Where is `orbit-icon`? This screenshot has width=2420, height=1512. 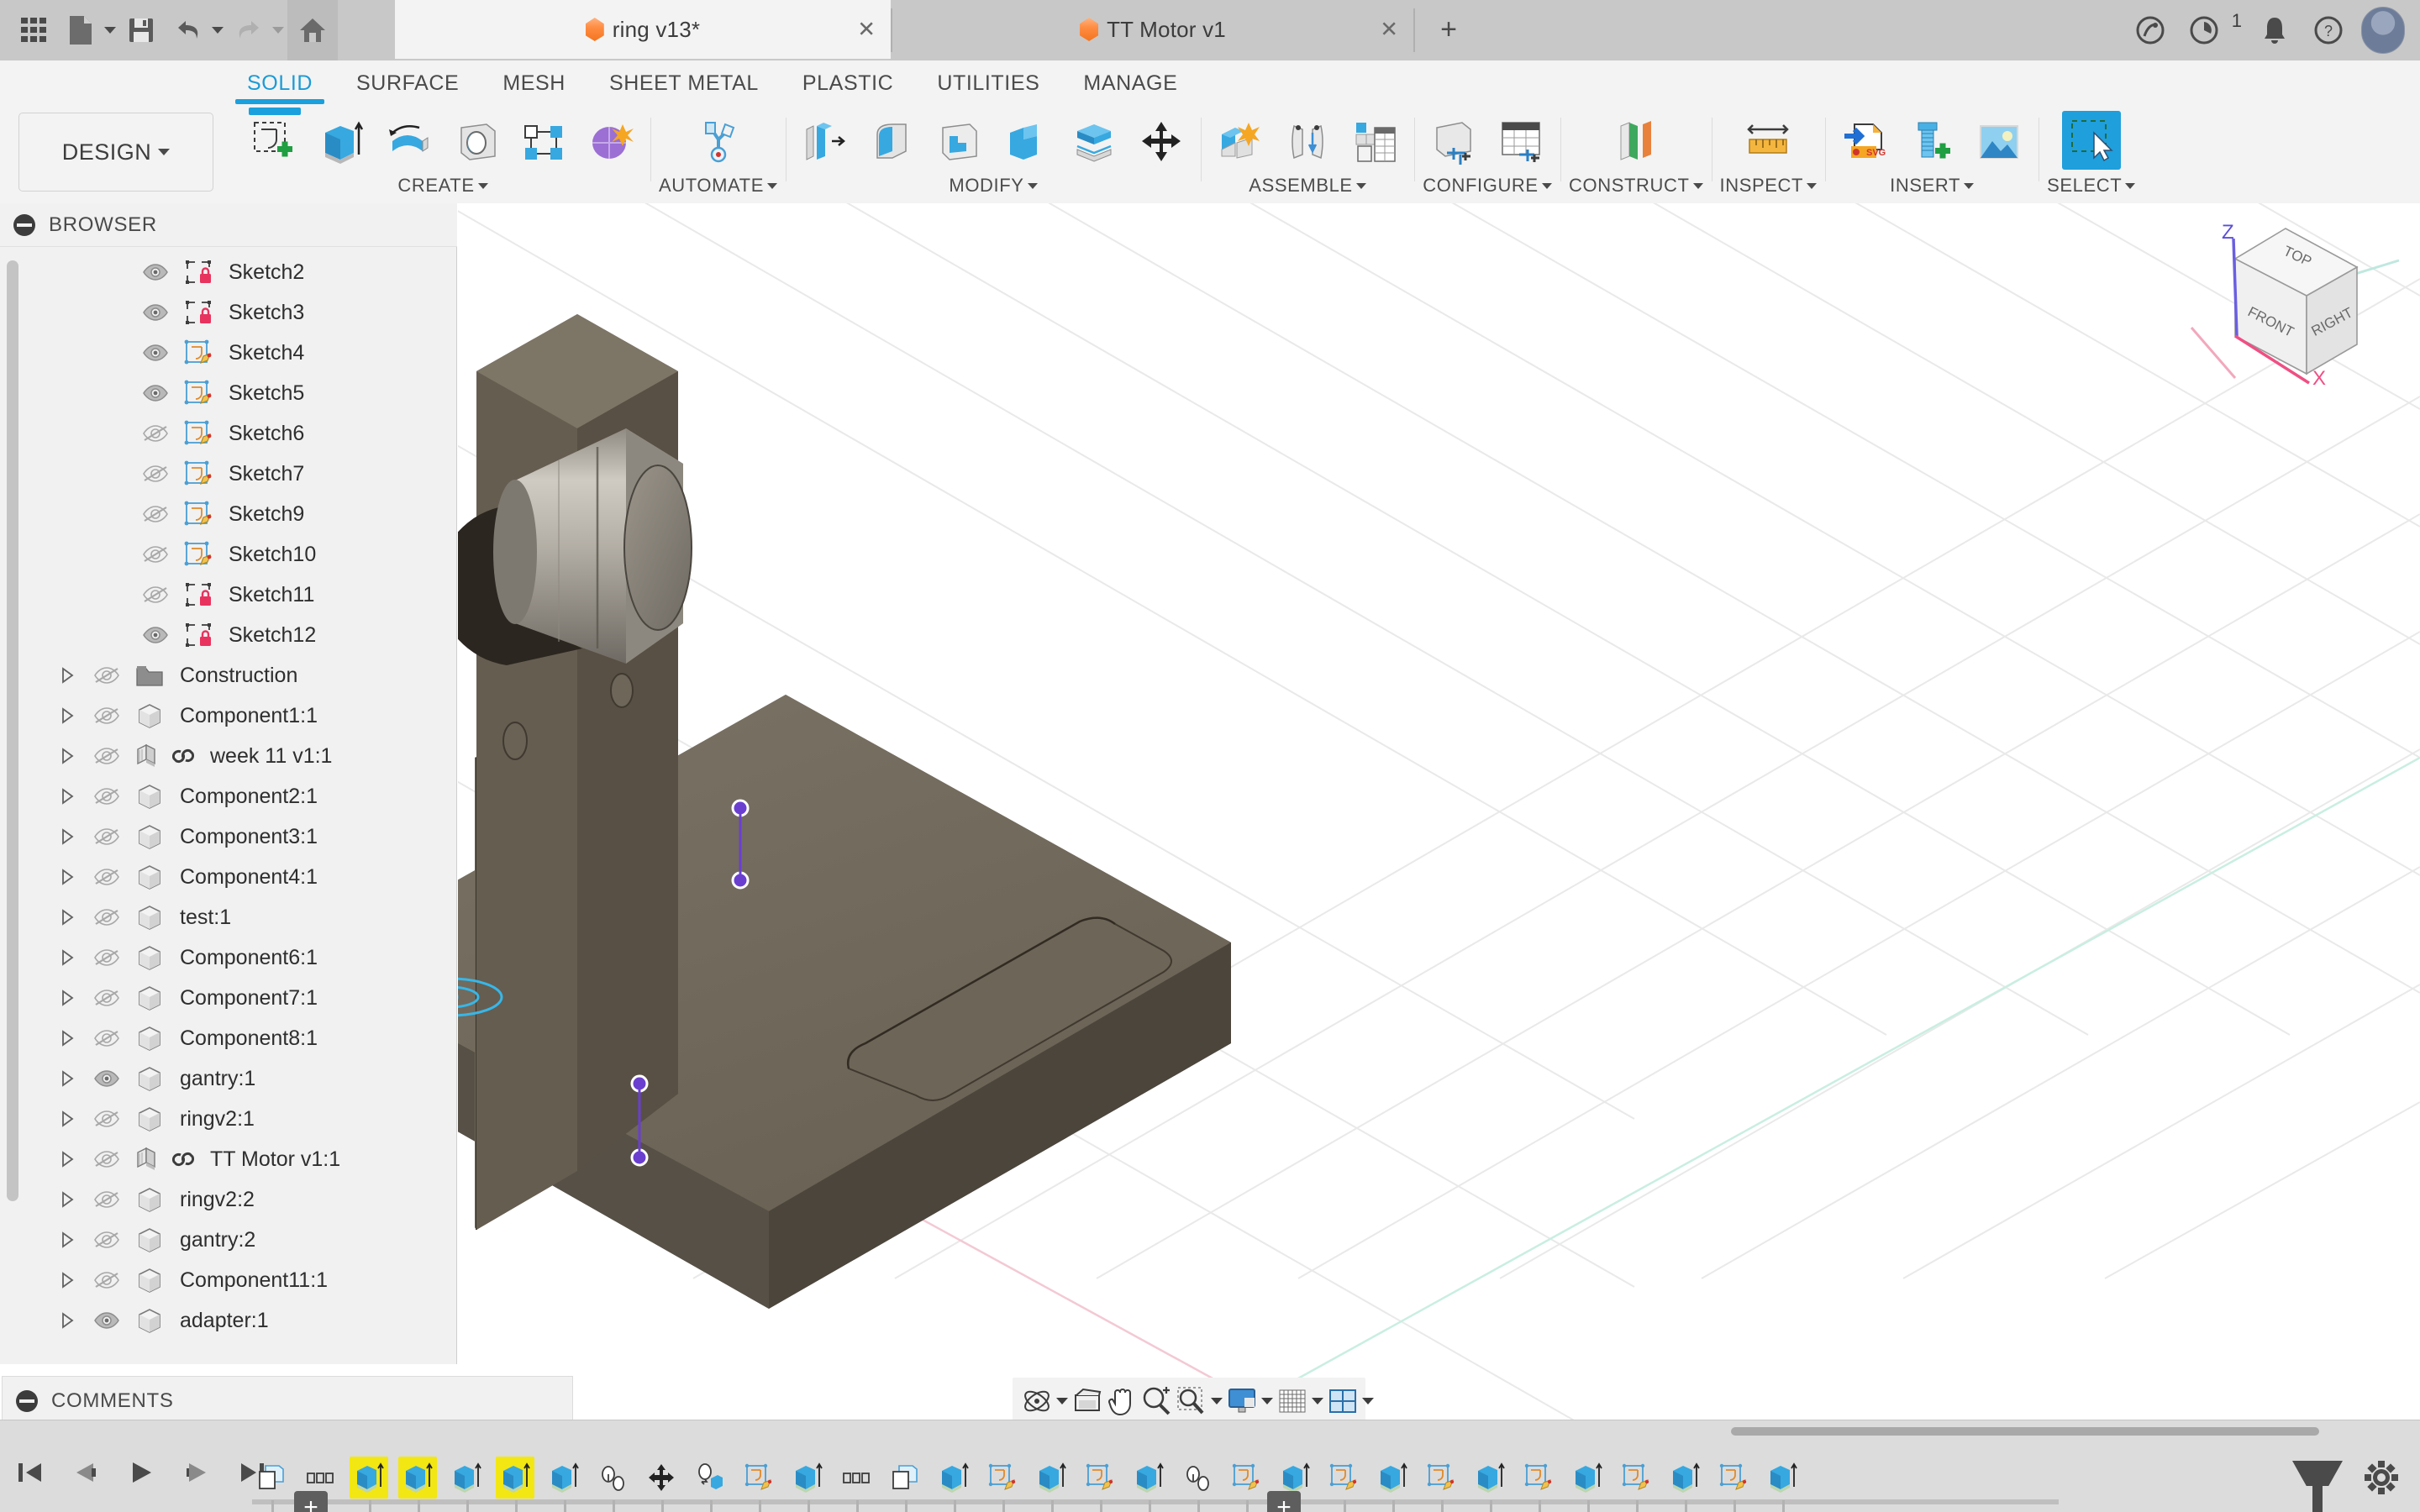 orbit-icon is located at coordinates (1037, 1401).